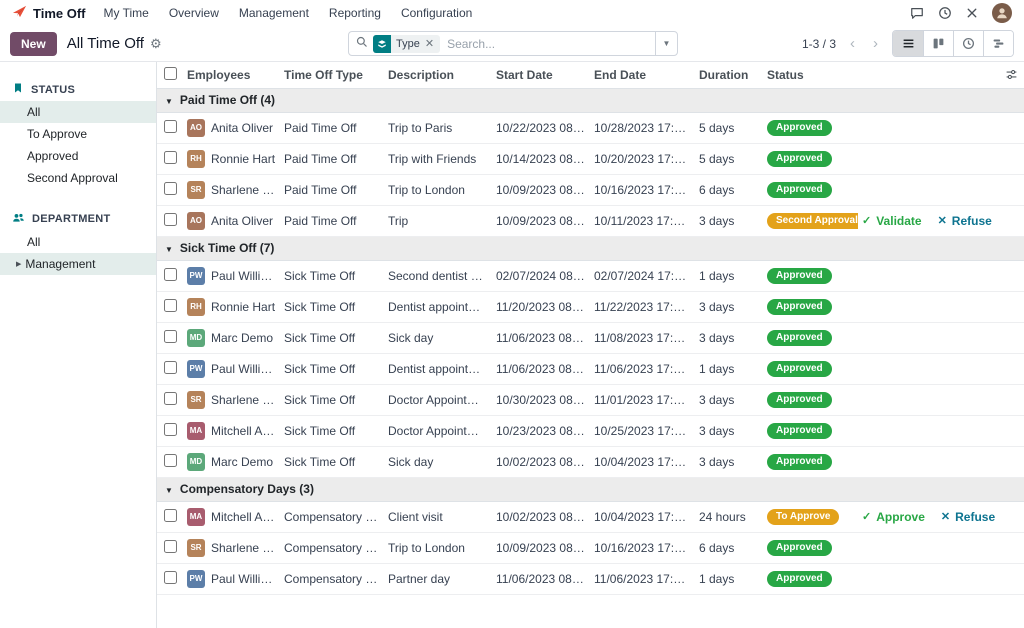 The width and height of the screenshot is (1024, 628). What do you see at coordinates (998, 43) in the screenshot?
I see `gantt-view-button` at bounding box center [998, 43].